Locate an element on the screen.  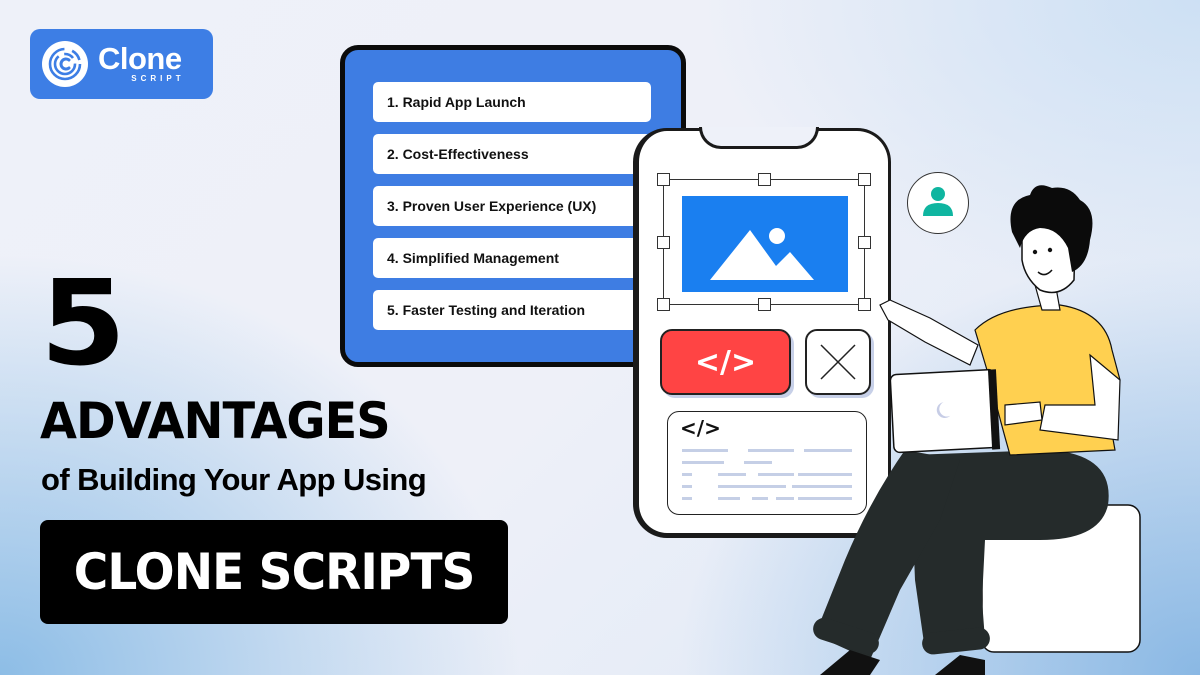
close-x-icon is located at coordinates (838, 362).